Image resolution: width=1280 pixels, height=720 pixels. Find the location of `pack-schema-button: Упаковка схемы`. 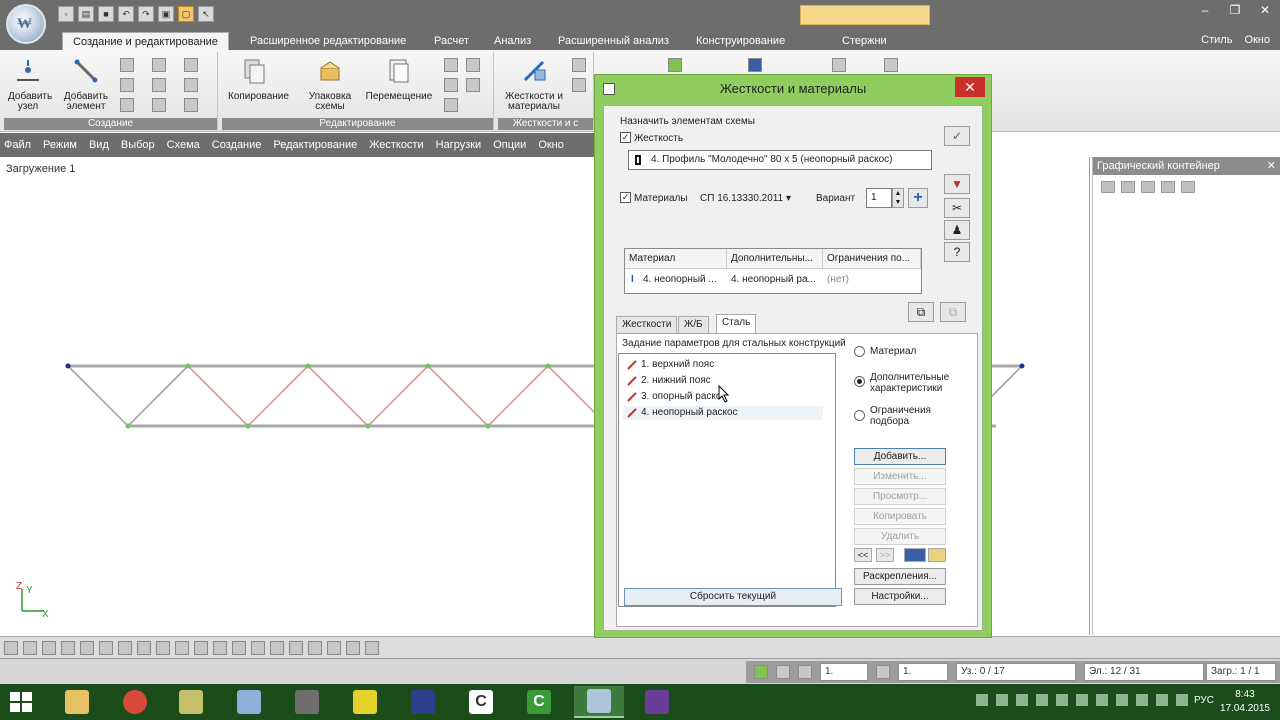

pack-schema-button: Упаковка схемы is located at coordinates (330, 84).